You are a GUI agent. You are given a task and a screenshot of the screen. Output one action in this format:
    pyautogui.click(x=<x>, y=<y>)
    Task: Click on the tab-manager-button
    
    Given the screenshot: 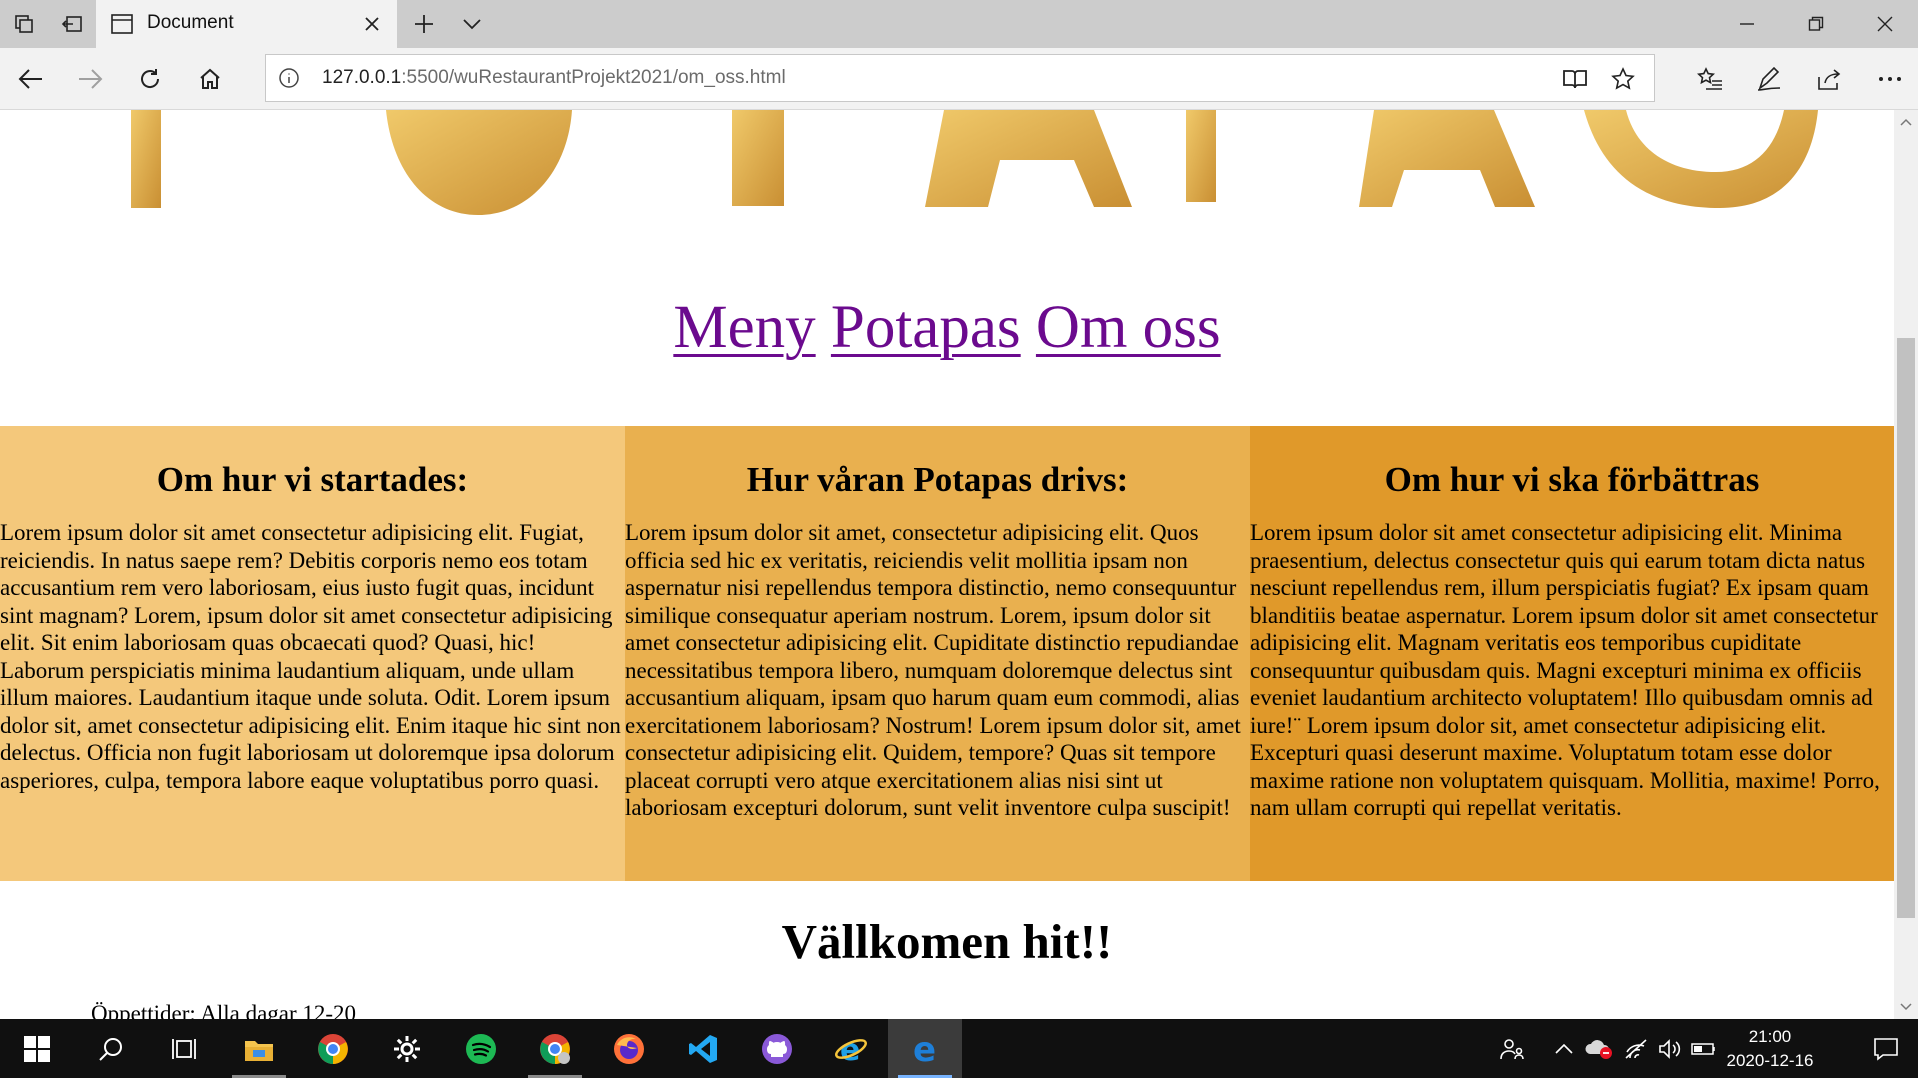 What is the action you would take?
    pyautogui.click(x=24, y=24)
    